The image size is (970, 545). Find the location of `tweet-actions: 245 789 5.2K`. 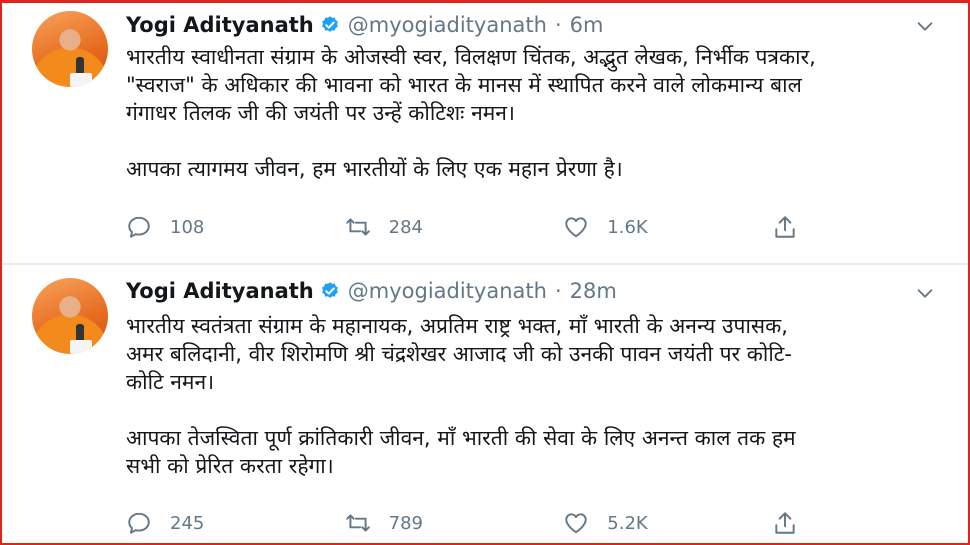

tweet-actions: 245 789 5.2K is located at coordinates (471, 523).